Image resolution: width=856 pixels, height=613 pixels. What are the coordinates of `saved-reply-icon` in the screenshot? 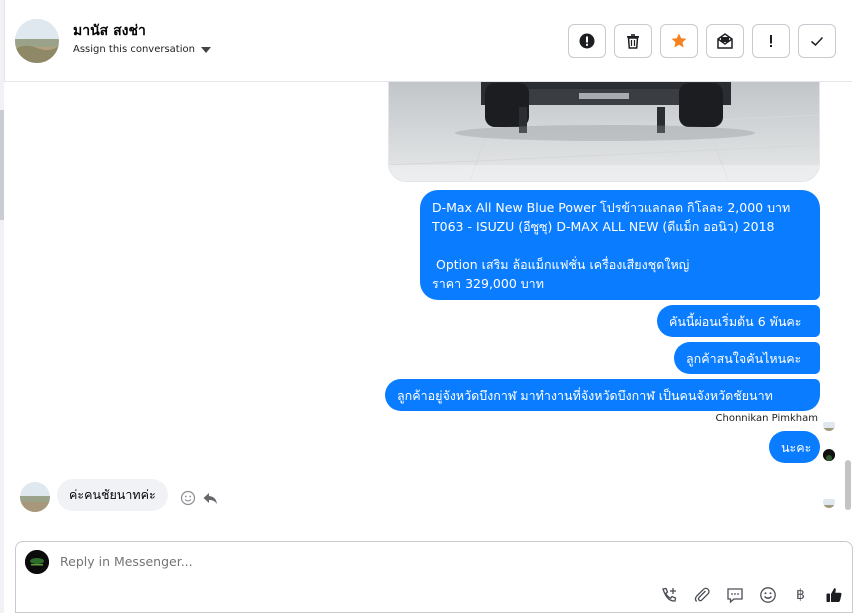 It's located at (734, 594).